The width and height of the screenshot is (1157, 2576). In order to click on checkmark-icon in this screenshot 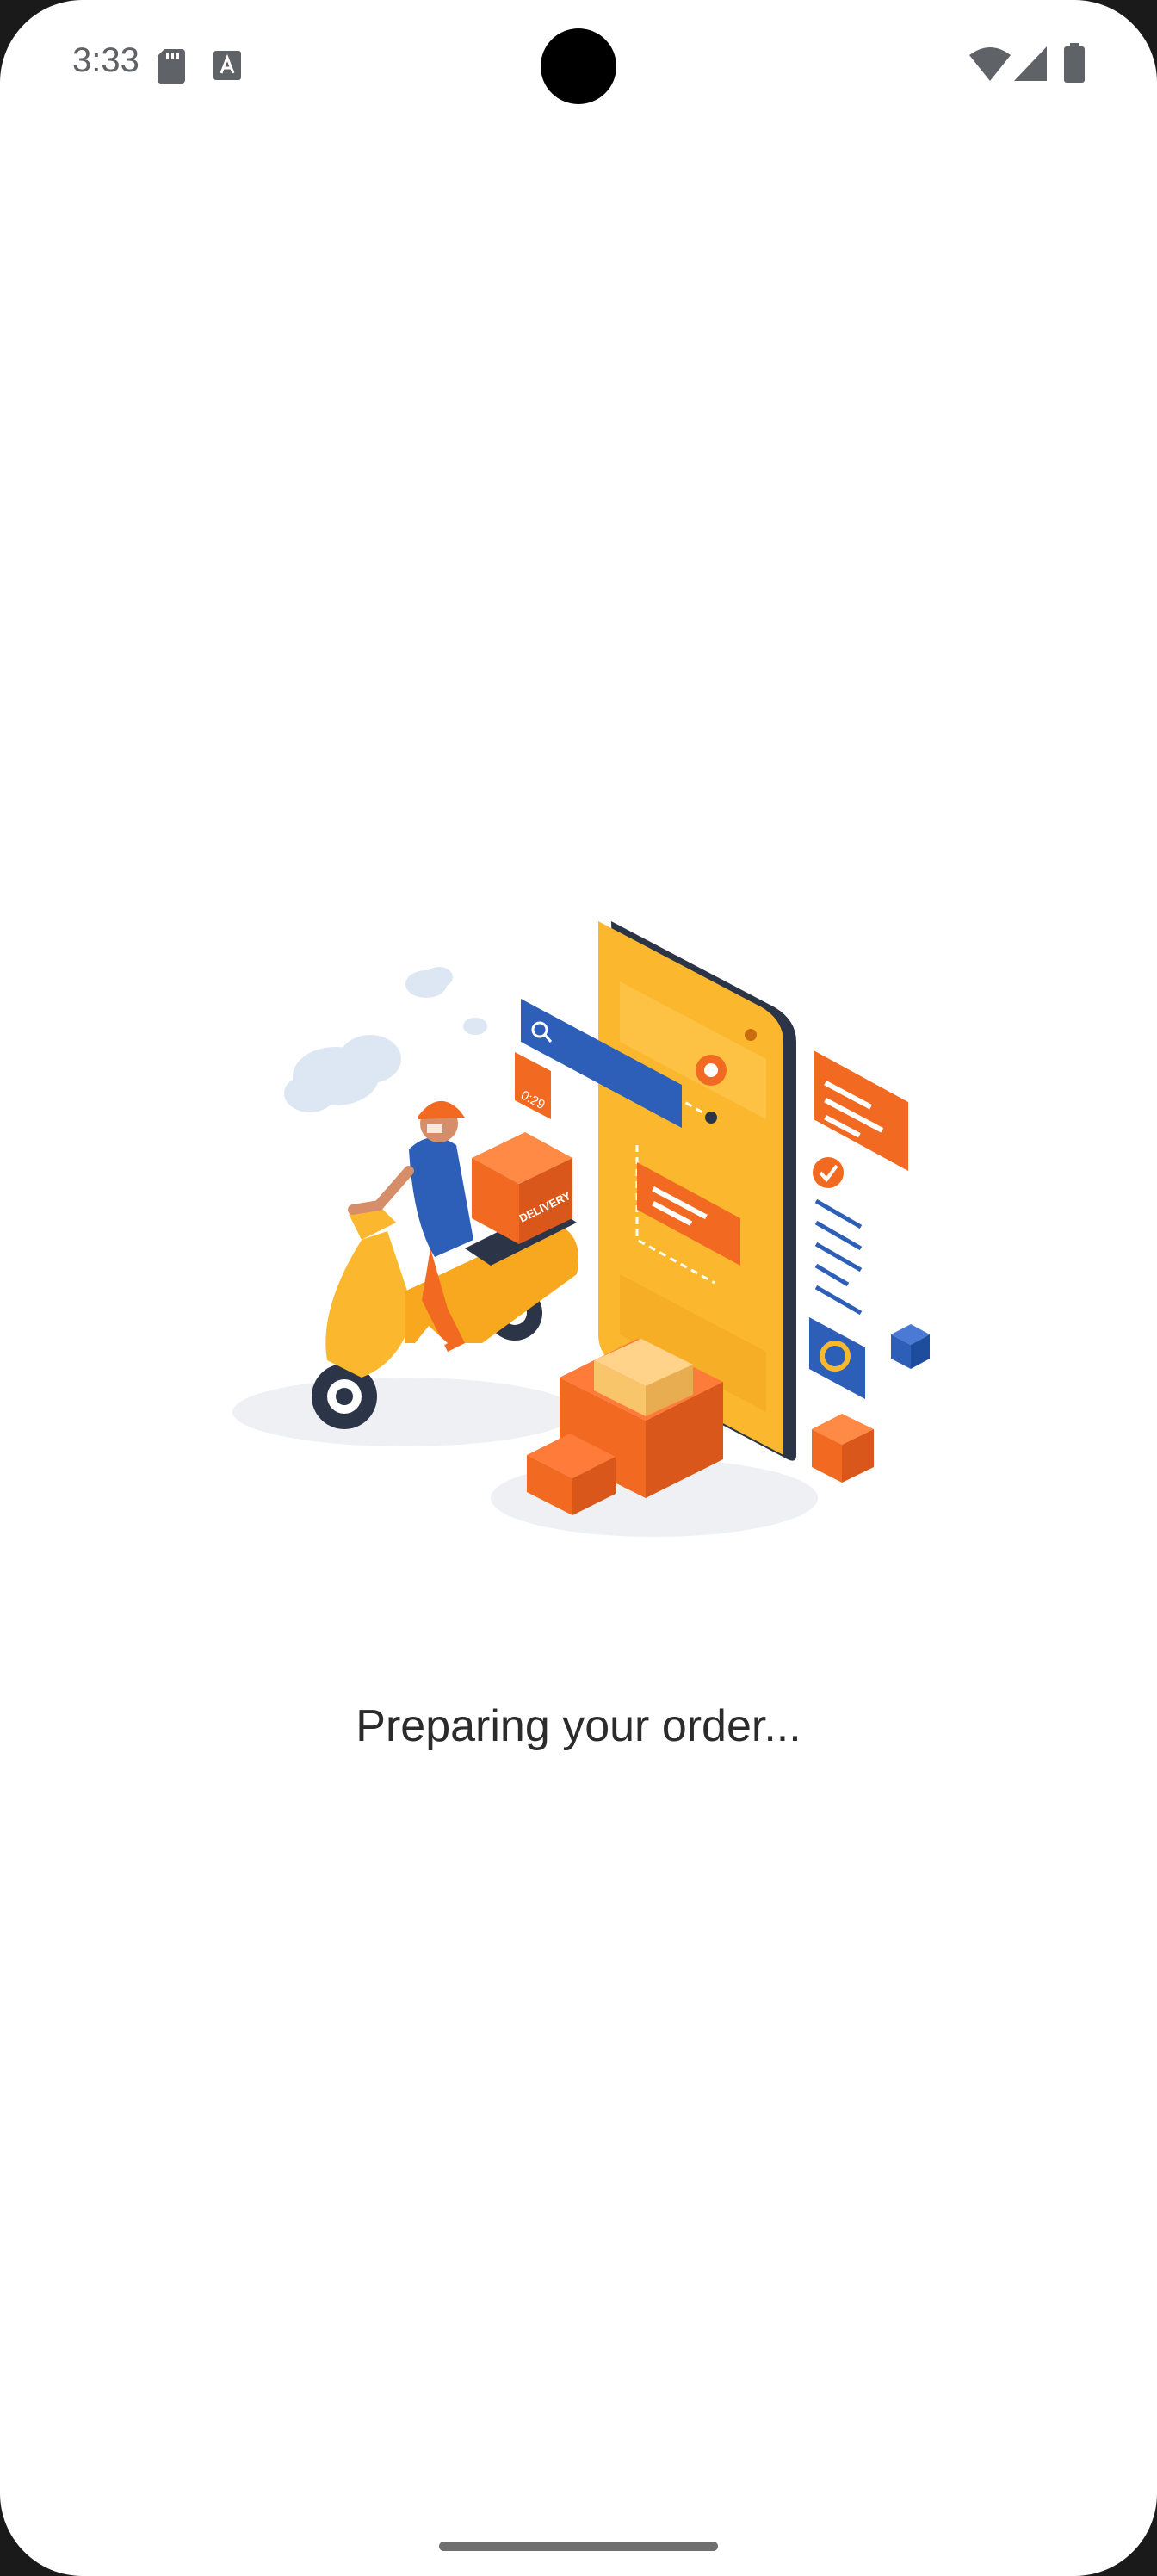, I will do `click(829, 1173)`.